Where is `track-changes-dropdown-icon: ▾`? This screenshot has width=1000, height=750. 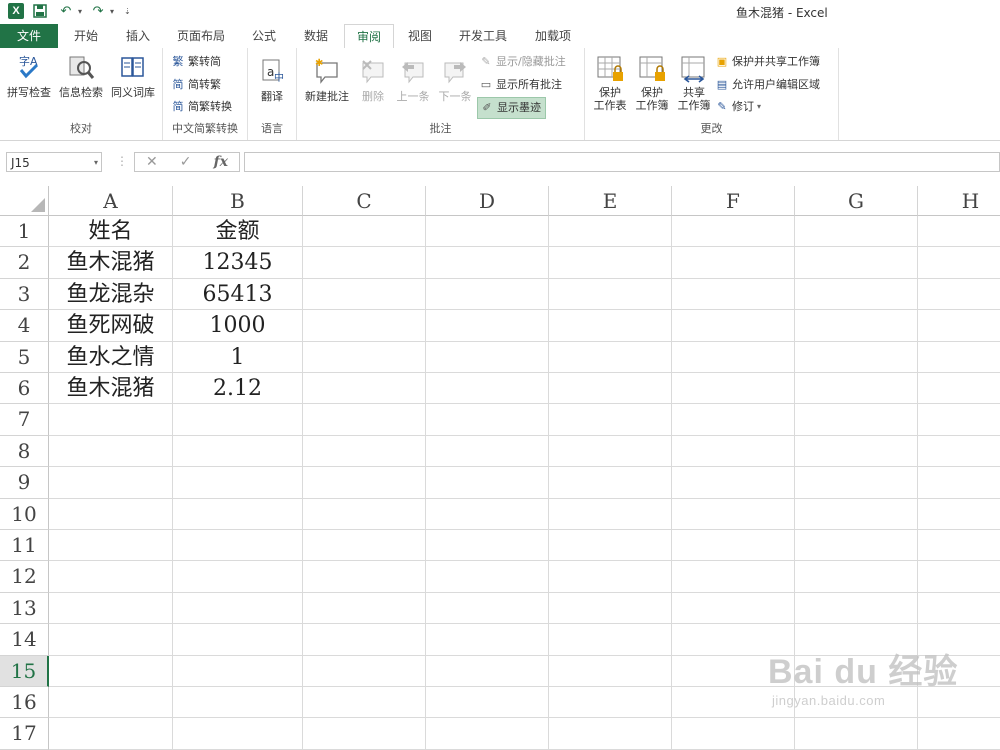 track-changes-dropdown-icon: ▾ is located at coordinates (759, 106).